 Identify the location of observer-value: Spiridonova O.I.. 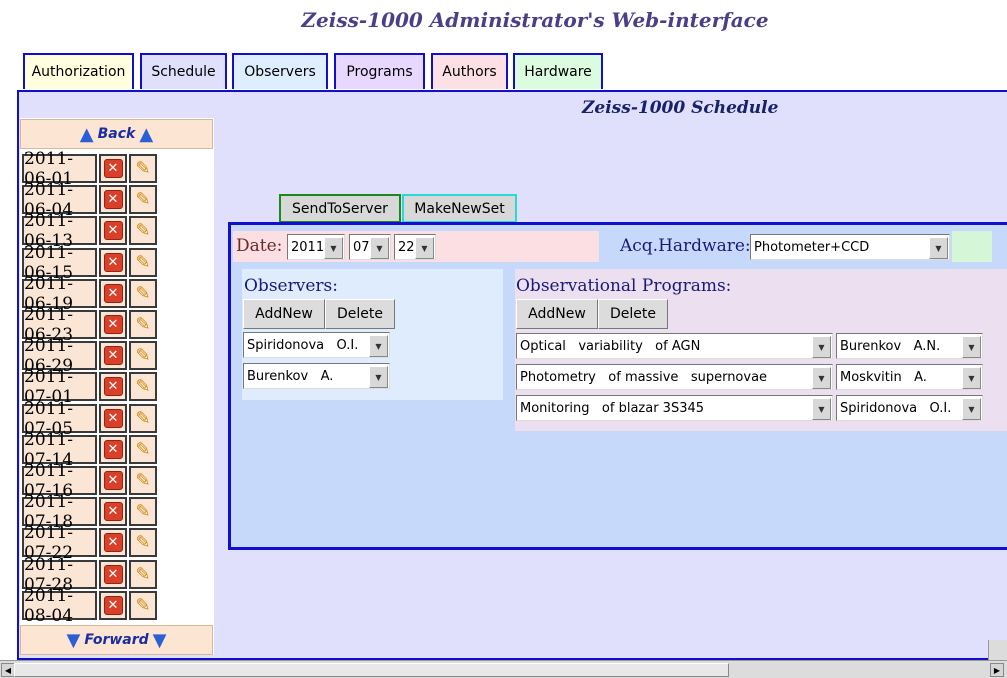
(303, 345).